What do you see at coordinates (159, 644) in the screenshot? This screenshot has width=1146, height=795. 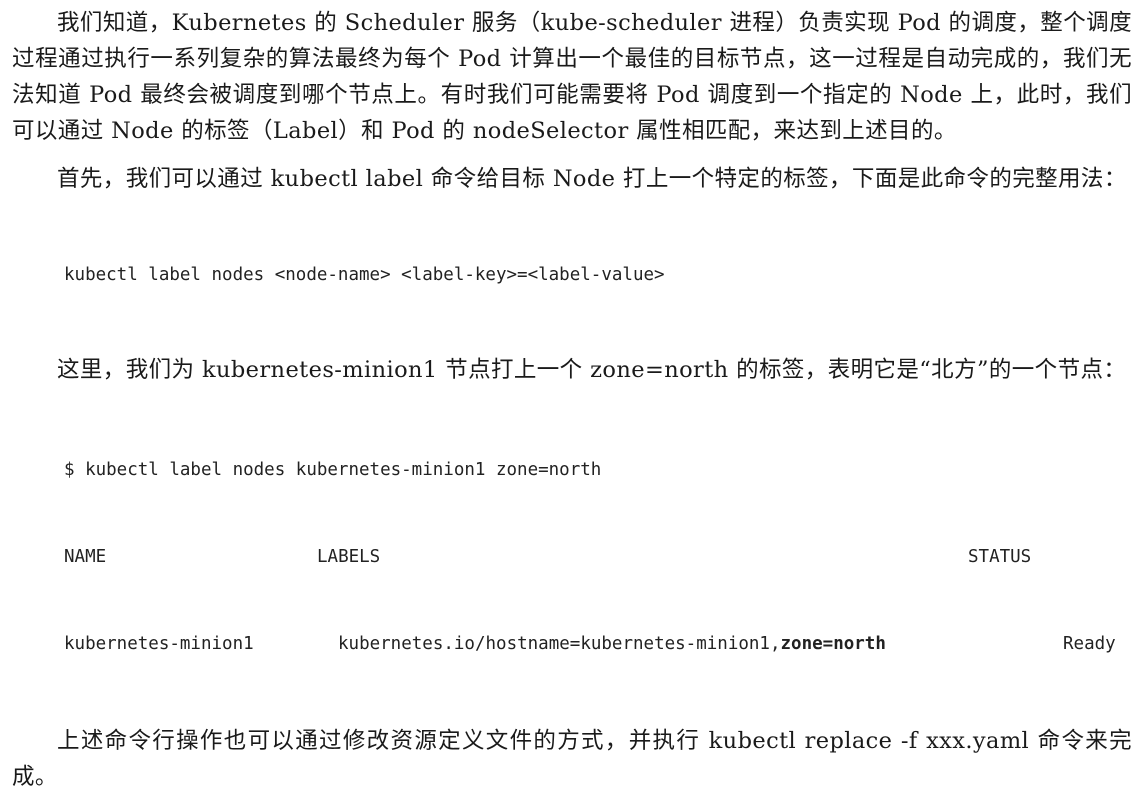 I see `output-cell-name: kubernetes-minion1` at bounding box center [159, 644].